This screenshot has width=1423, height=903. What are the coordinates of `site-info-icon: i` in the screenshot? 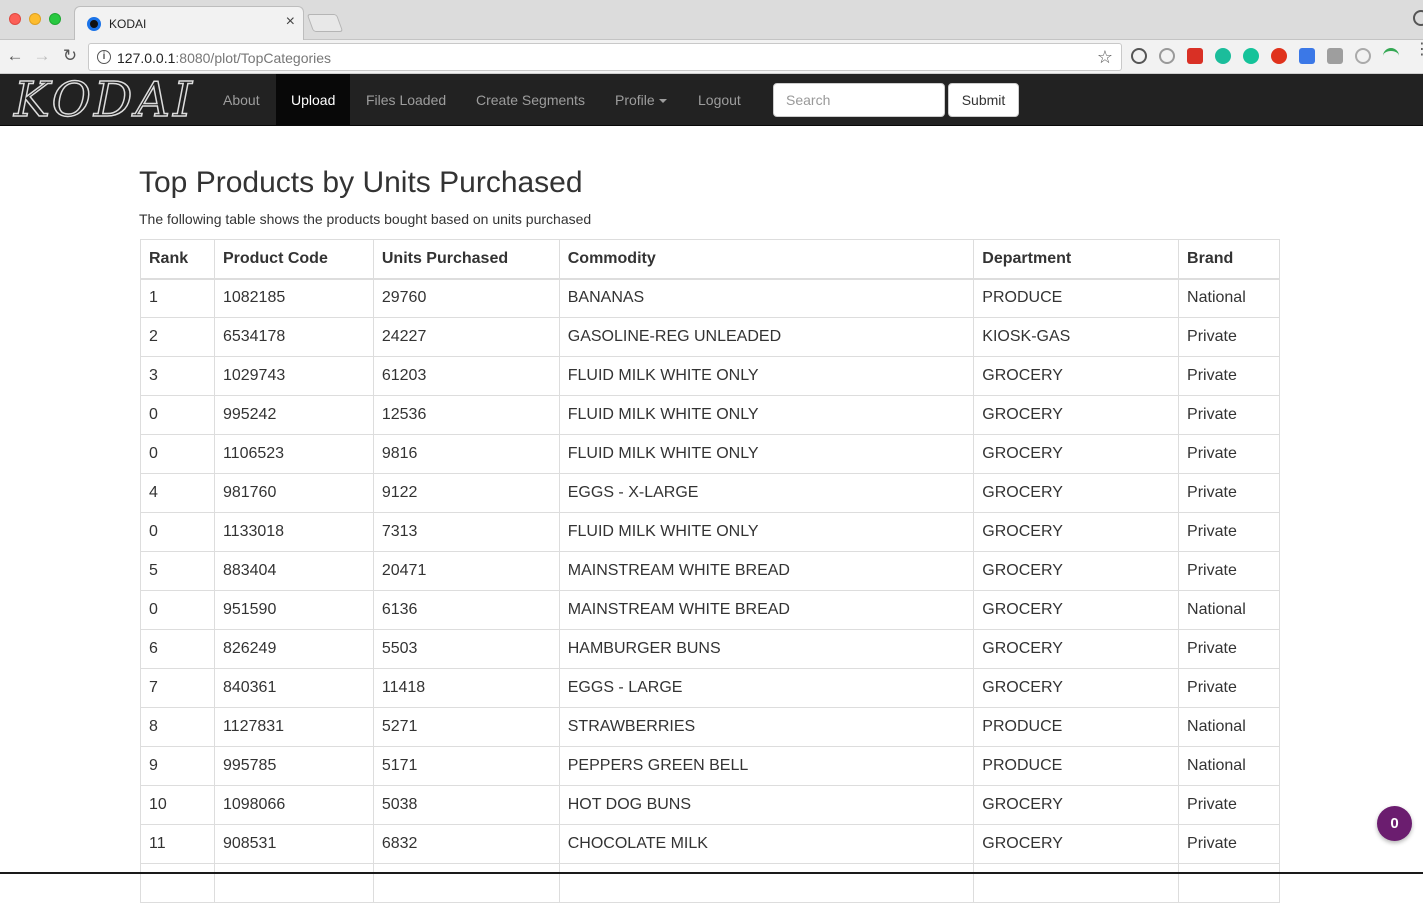 It's located at (104, 57).